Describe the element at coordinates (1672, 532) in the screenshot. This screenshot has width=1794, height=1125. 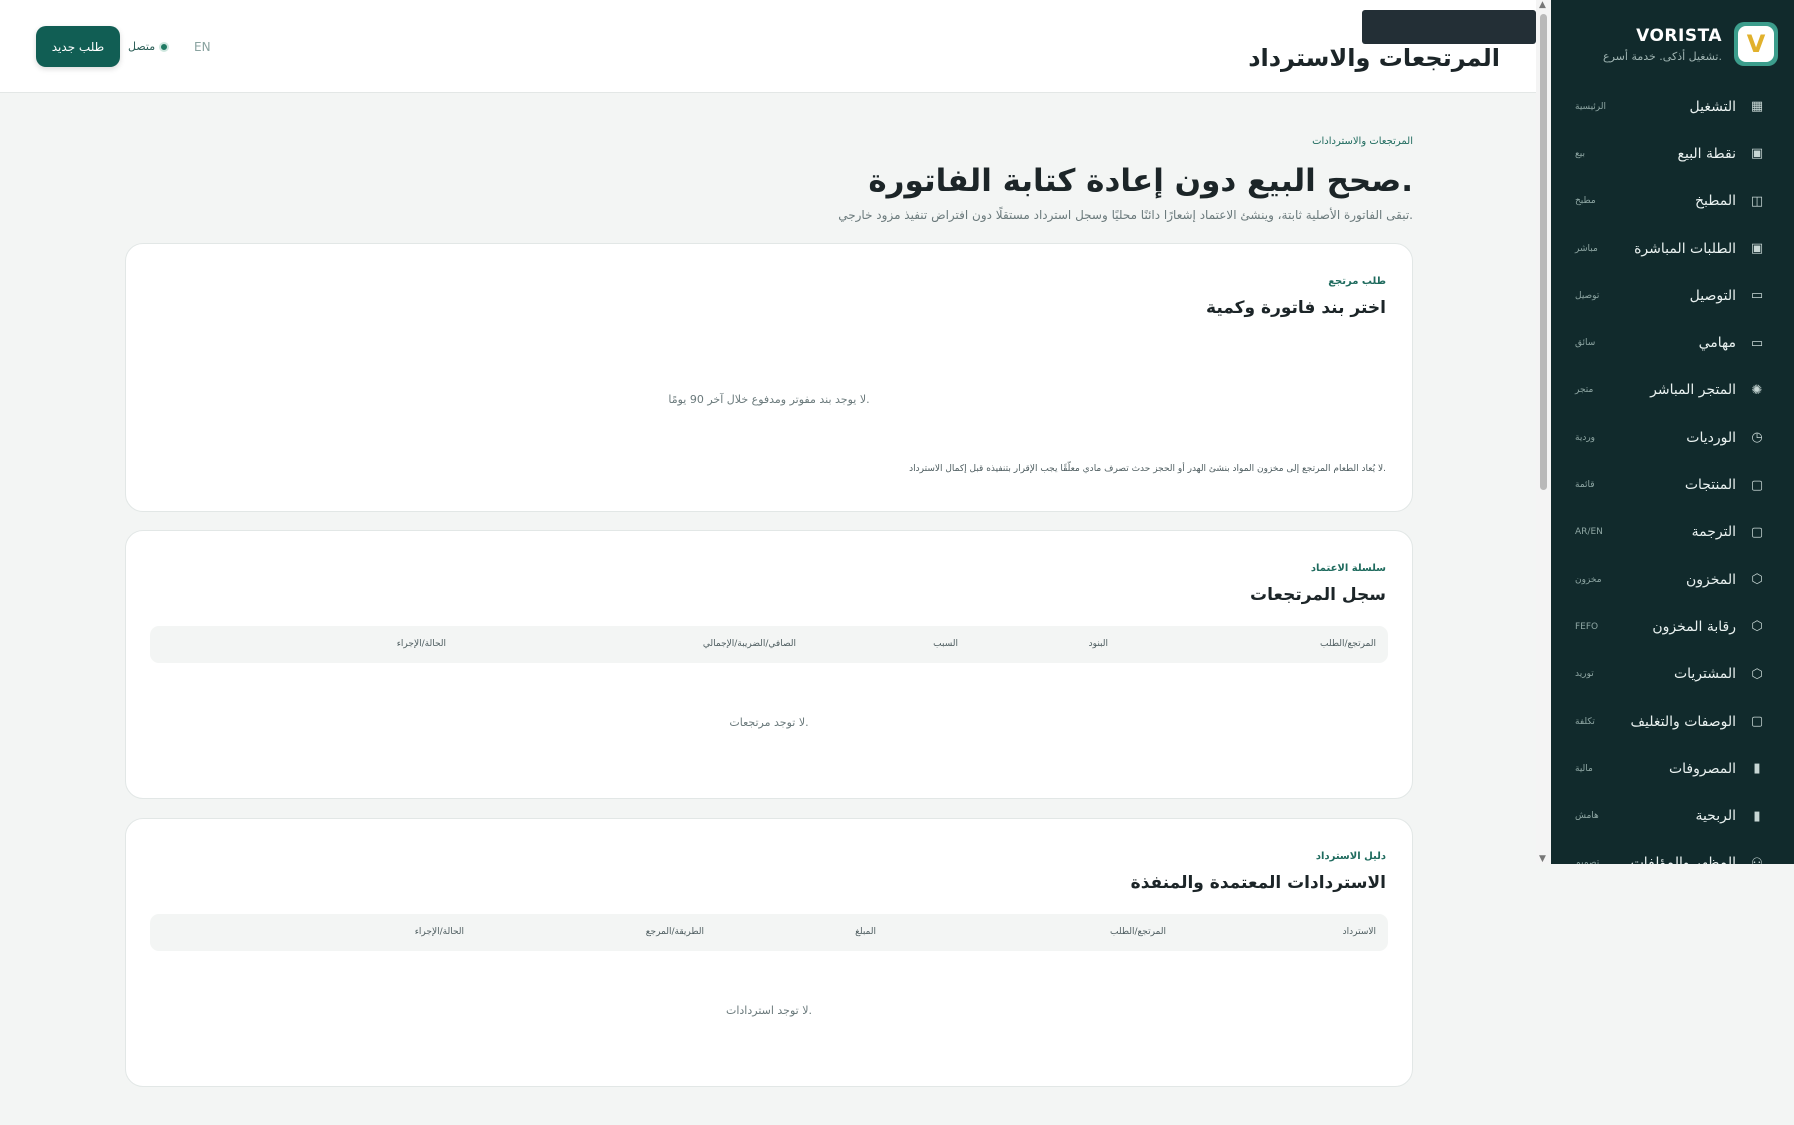
I see `sidebar-item: ▢ الترجمة AR/EN` at that location.